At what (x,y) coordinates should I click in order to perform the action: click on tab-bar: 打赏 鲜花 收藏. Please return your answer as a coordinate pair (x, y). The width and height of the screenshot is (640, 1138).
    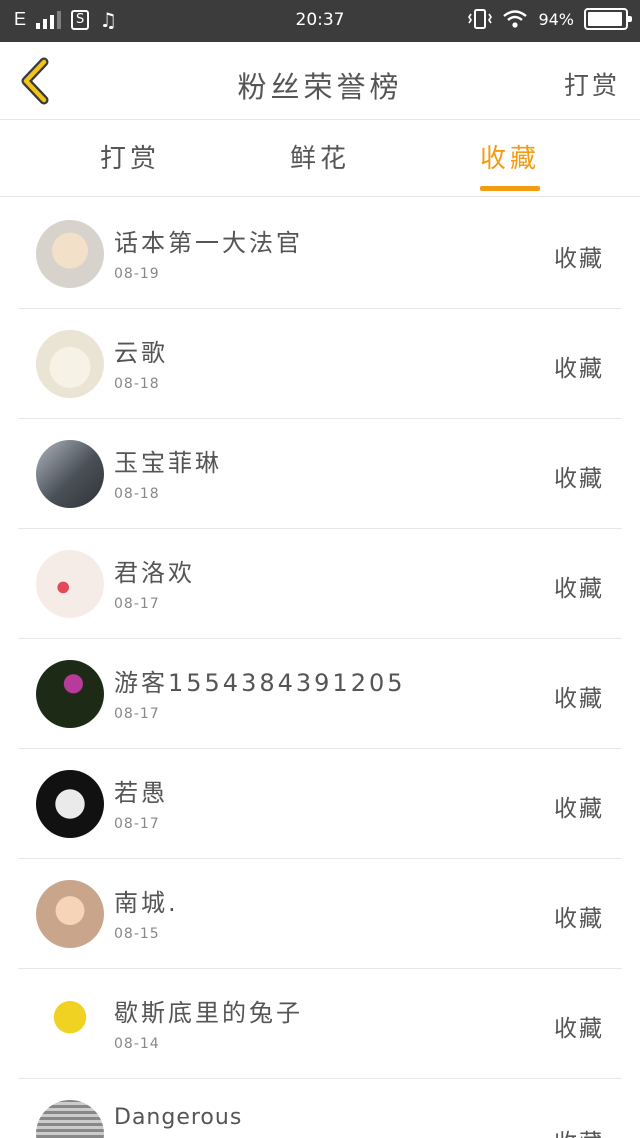
    Looking at the image, I should click on (320, 159).